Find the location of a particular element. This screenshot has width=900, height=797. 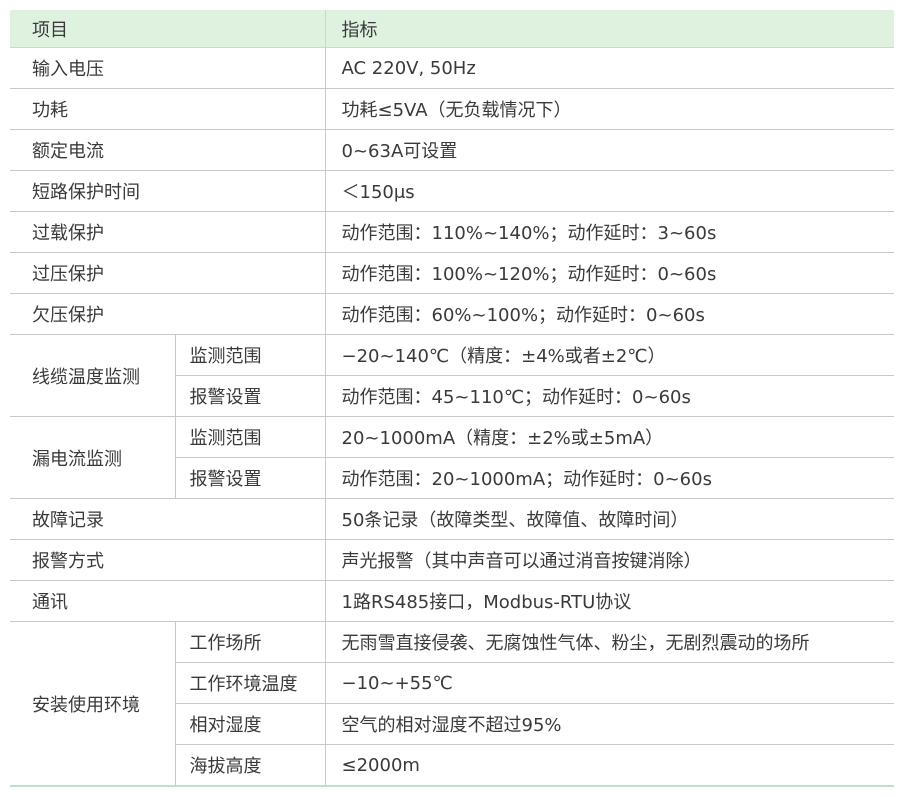

item-power-consumption: 功耗 is located at coordinates (167, 109).